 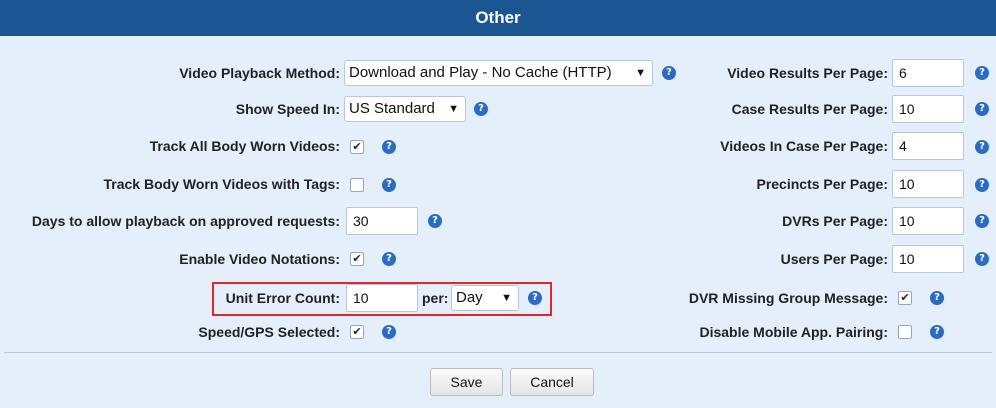 What do you see at coordinates (928, 146) in the screenshot?
I see `videos-in-case-input: 4` at bounding box center [928, 146].